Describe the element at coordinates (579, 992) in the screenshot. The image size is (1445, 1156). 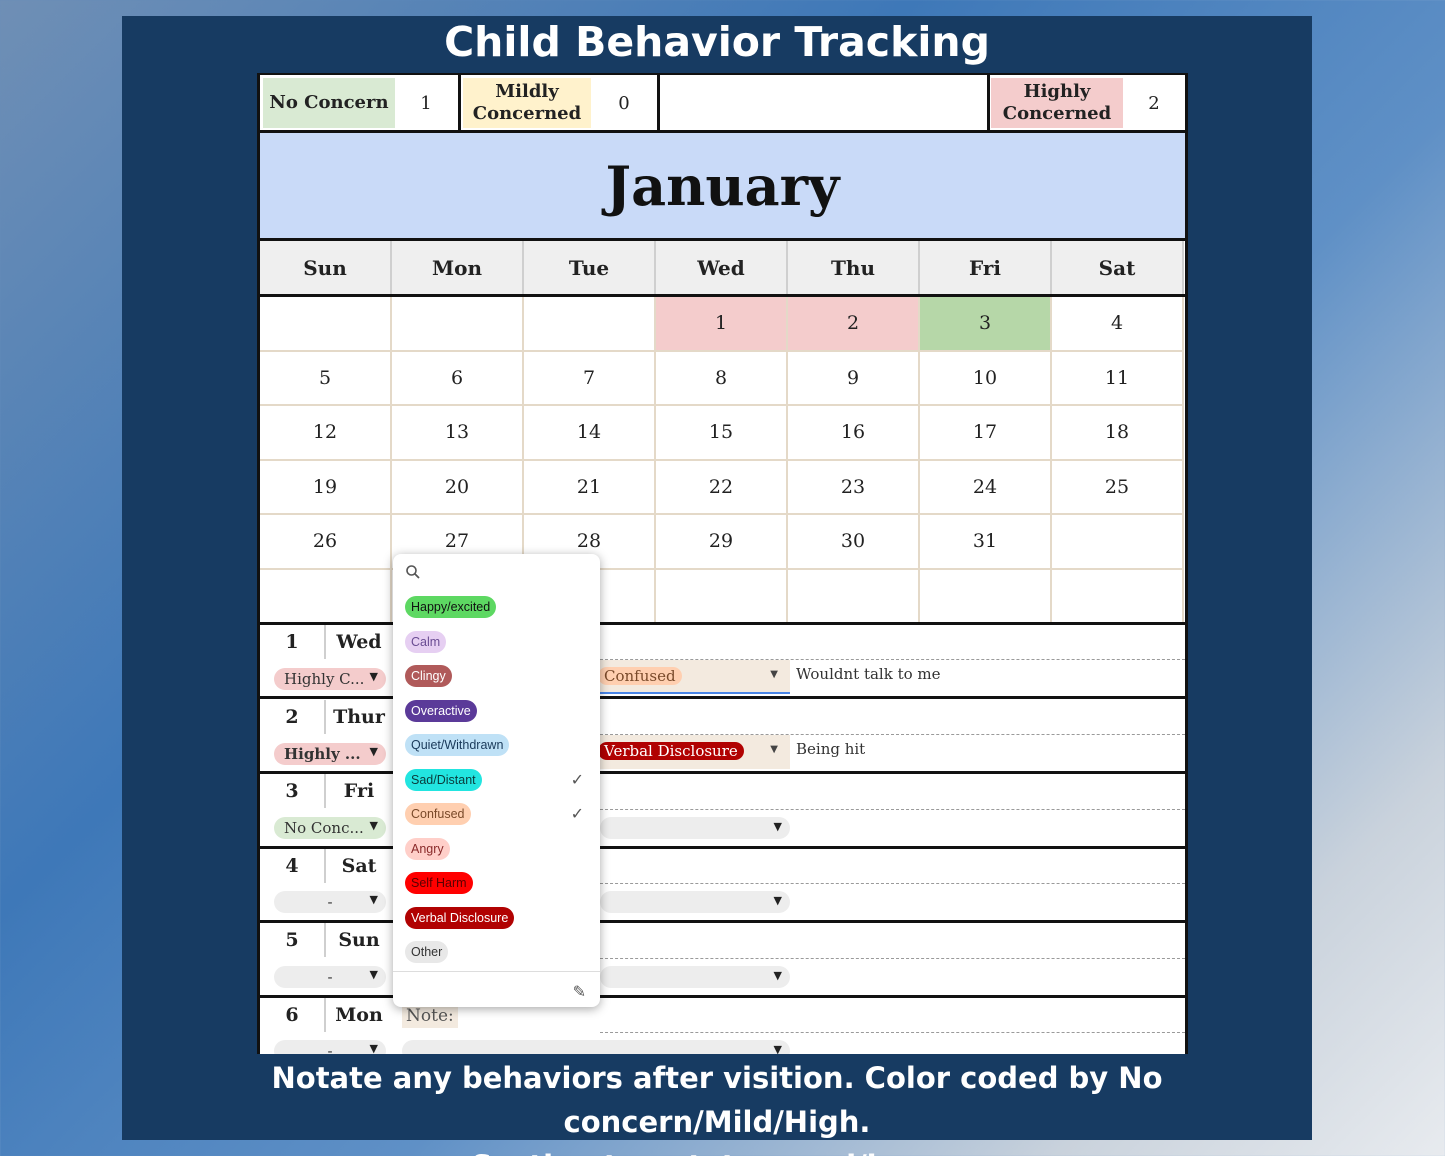
I see `pencil-icon: ✎` at that location.